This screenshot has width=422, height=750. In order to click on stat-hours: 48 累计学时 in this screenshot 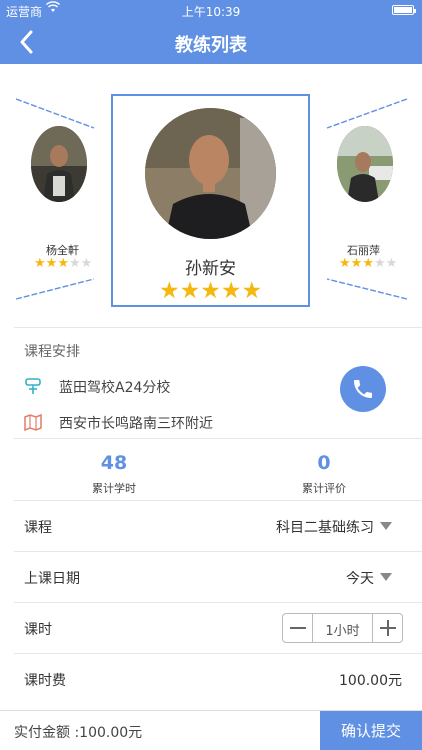, I will do `click(114, 474)`.